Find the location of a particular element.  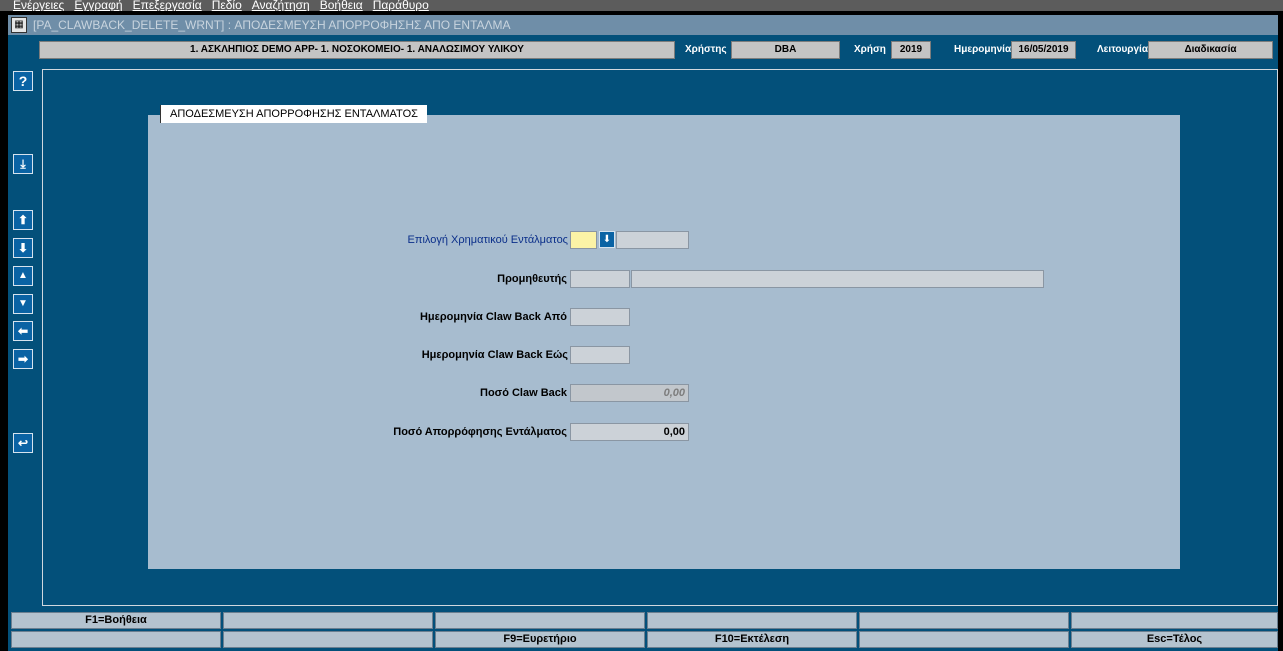

esc-exit-key: Esc=Τέλος is located at coordinates (1174, 639).